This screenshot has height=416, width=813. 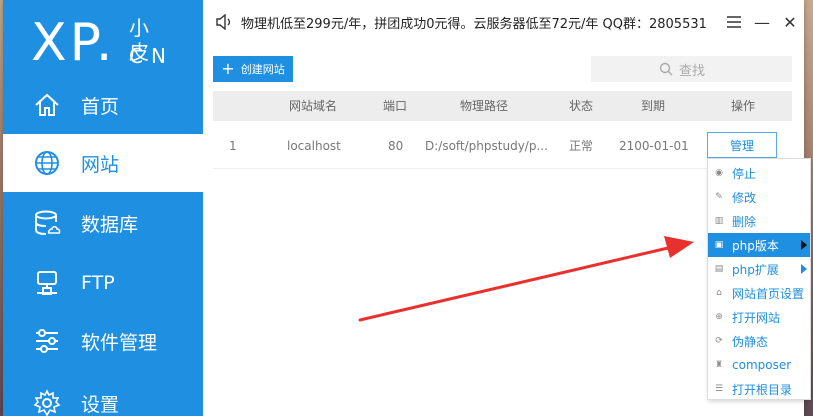 I want to click on annotation-arrow, so click(x=526, y=279).